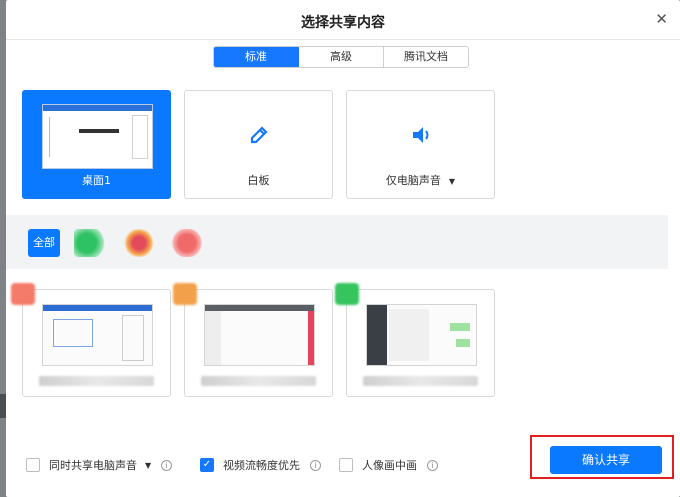 Image resolution: width=680 pixels, height=497 pixels. Describe the element at coordinates (90, 243) in the screenshot. I see `filter-app-wechat-icon` at that location.